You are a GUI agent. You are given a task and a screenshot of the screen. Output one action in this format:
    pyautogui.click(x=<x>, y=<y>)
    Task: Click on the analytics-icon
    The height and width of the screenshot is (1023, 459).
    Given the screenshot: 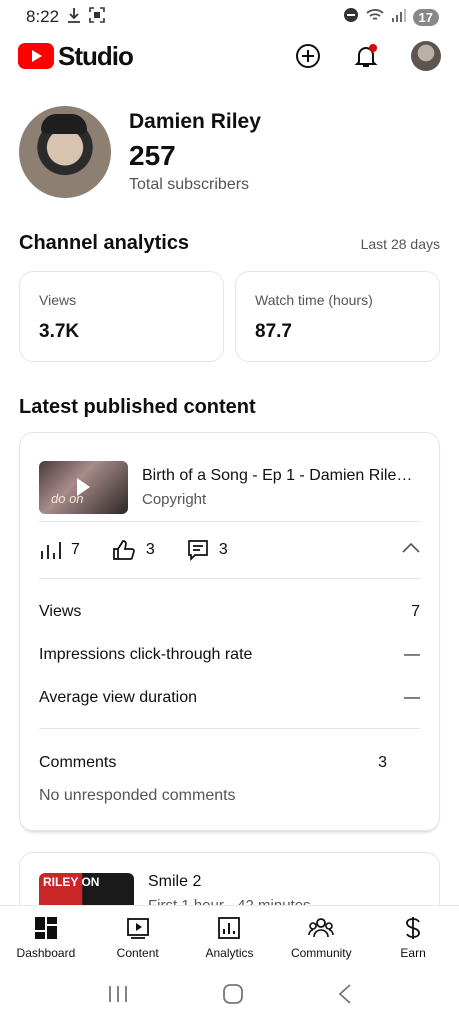 What is the action you would take?
    pyautogui.click(x=229, y=927)
    